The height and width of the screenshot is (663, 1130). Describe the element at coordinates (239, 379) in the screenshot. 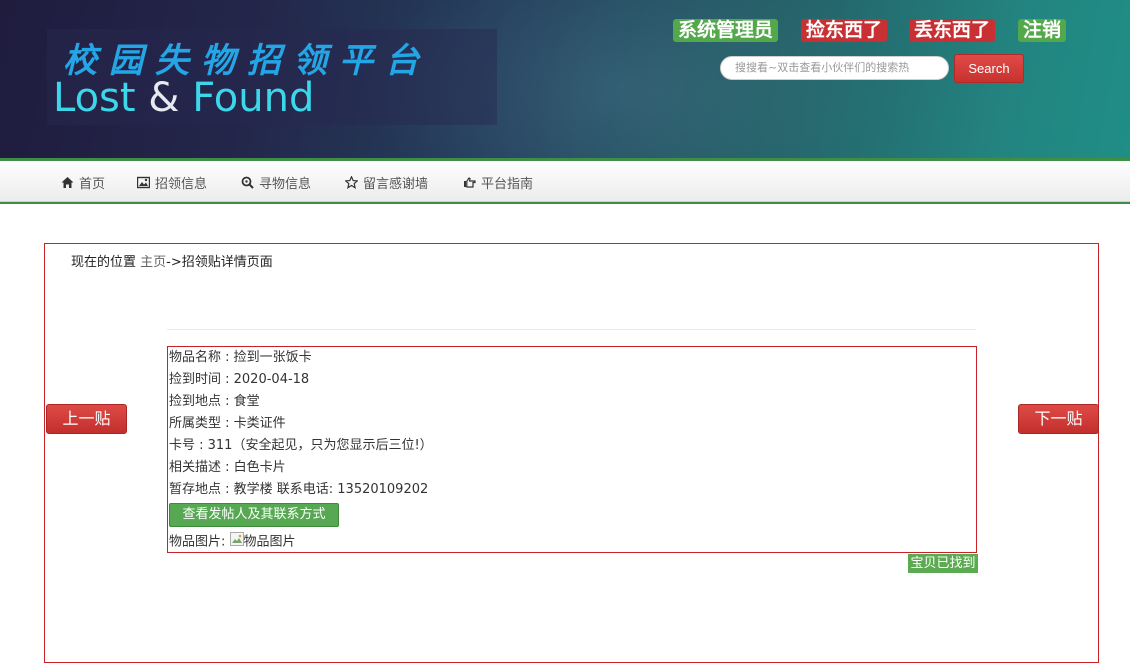

I see `found-time: 捡到时间 : 2020-04-18` at that location.